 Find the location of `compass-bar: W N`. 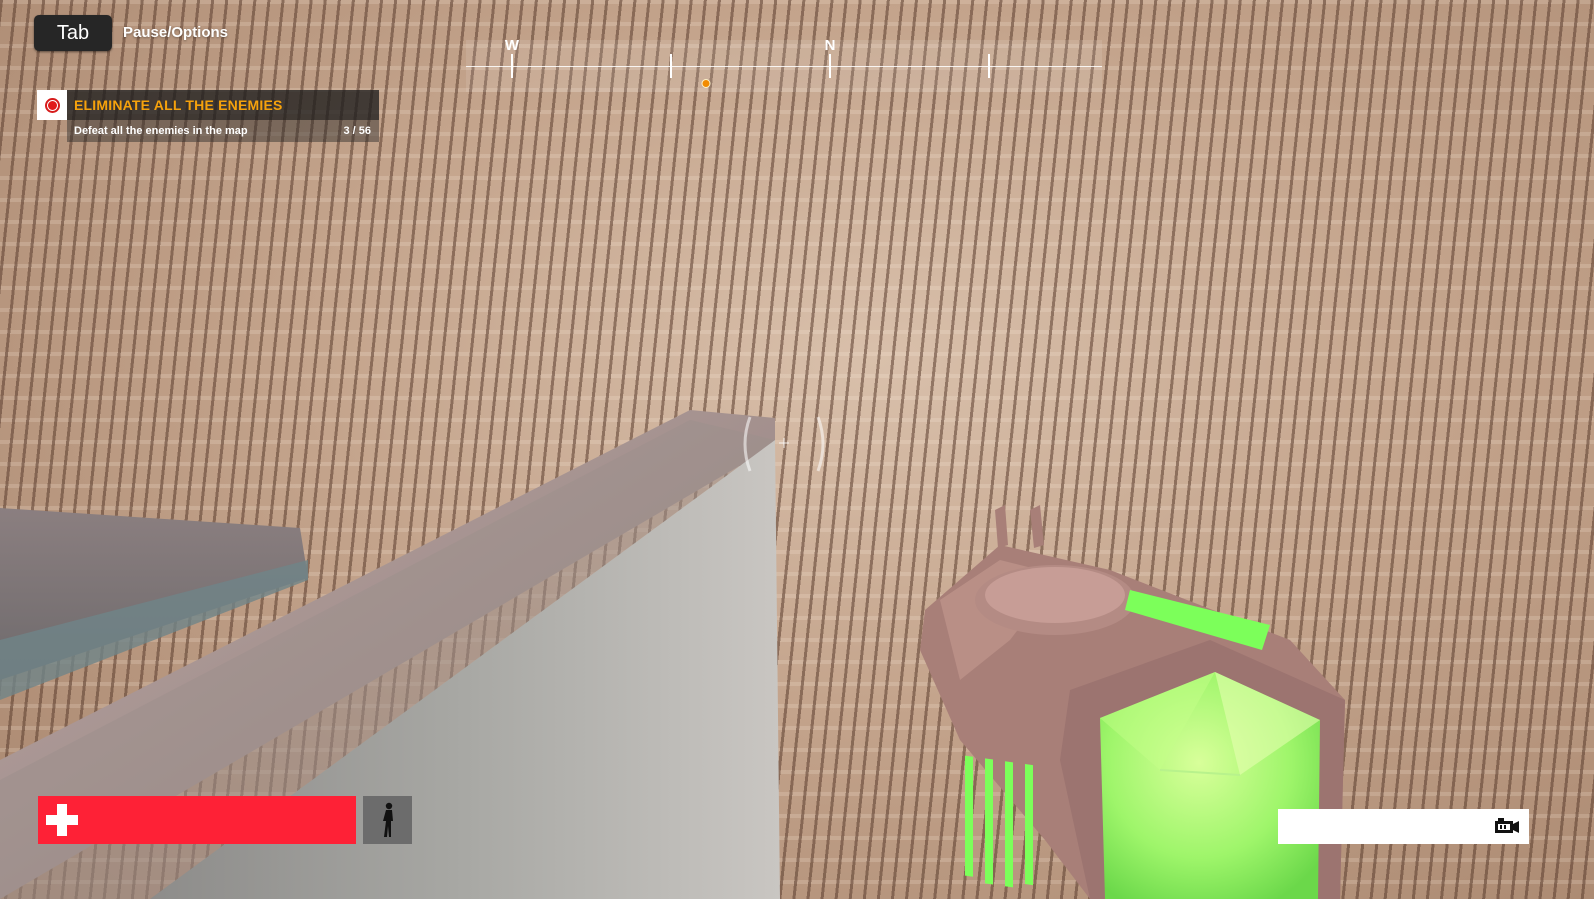

compass-bar: W N is located at coordinates (784, 64).